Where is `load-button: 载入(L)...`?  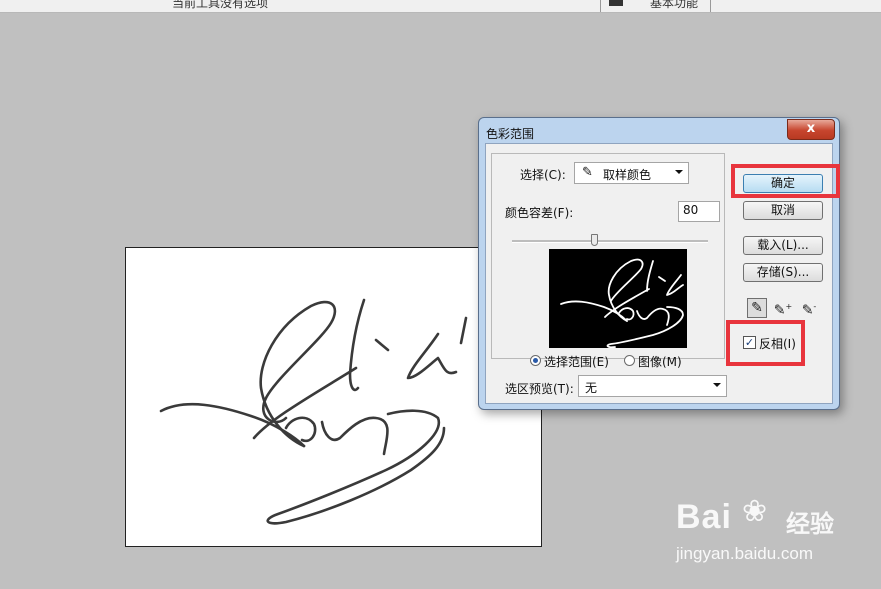 load-button: 载入(L)... is located at coordinates (783, 245).